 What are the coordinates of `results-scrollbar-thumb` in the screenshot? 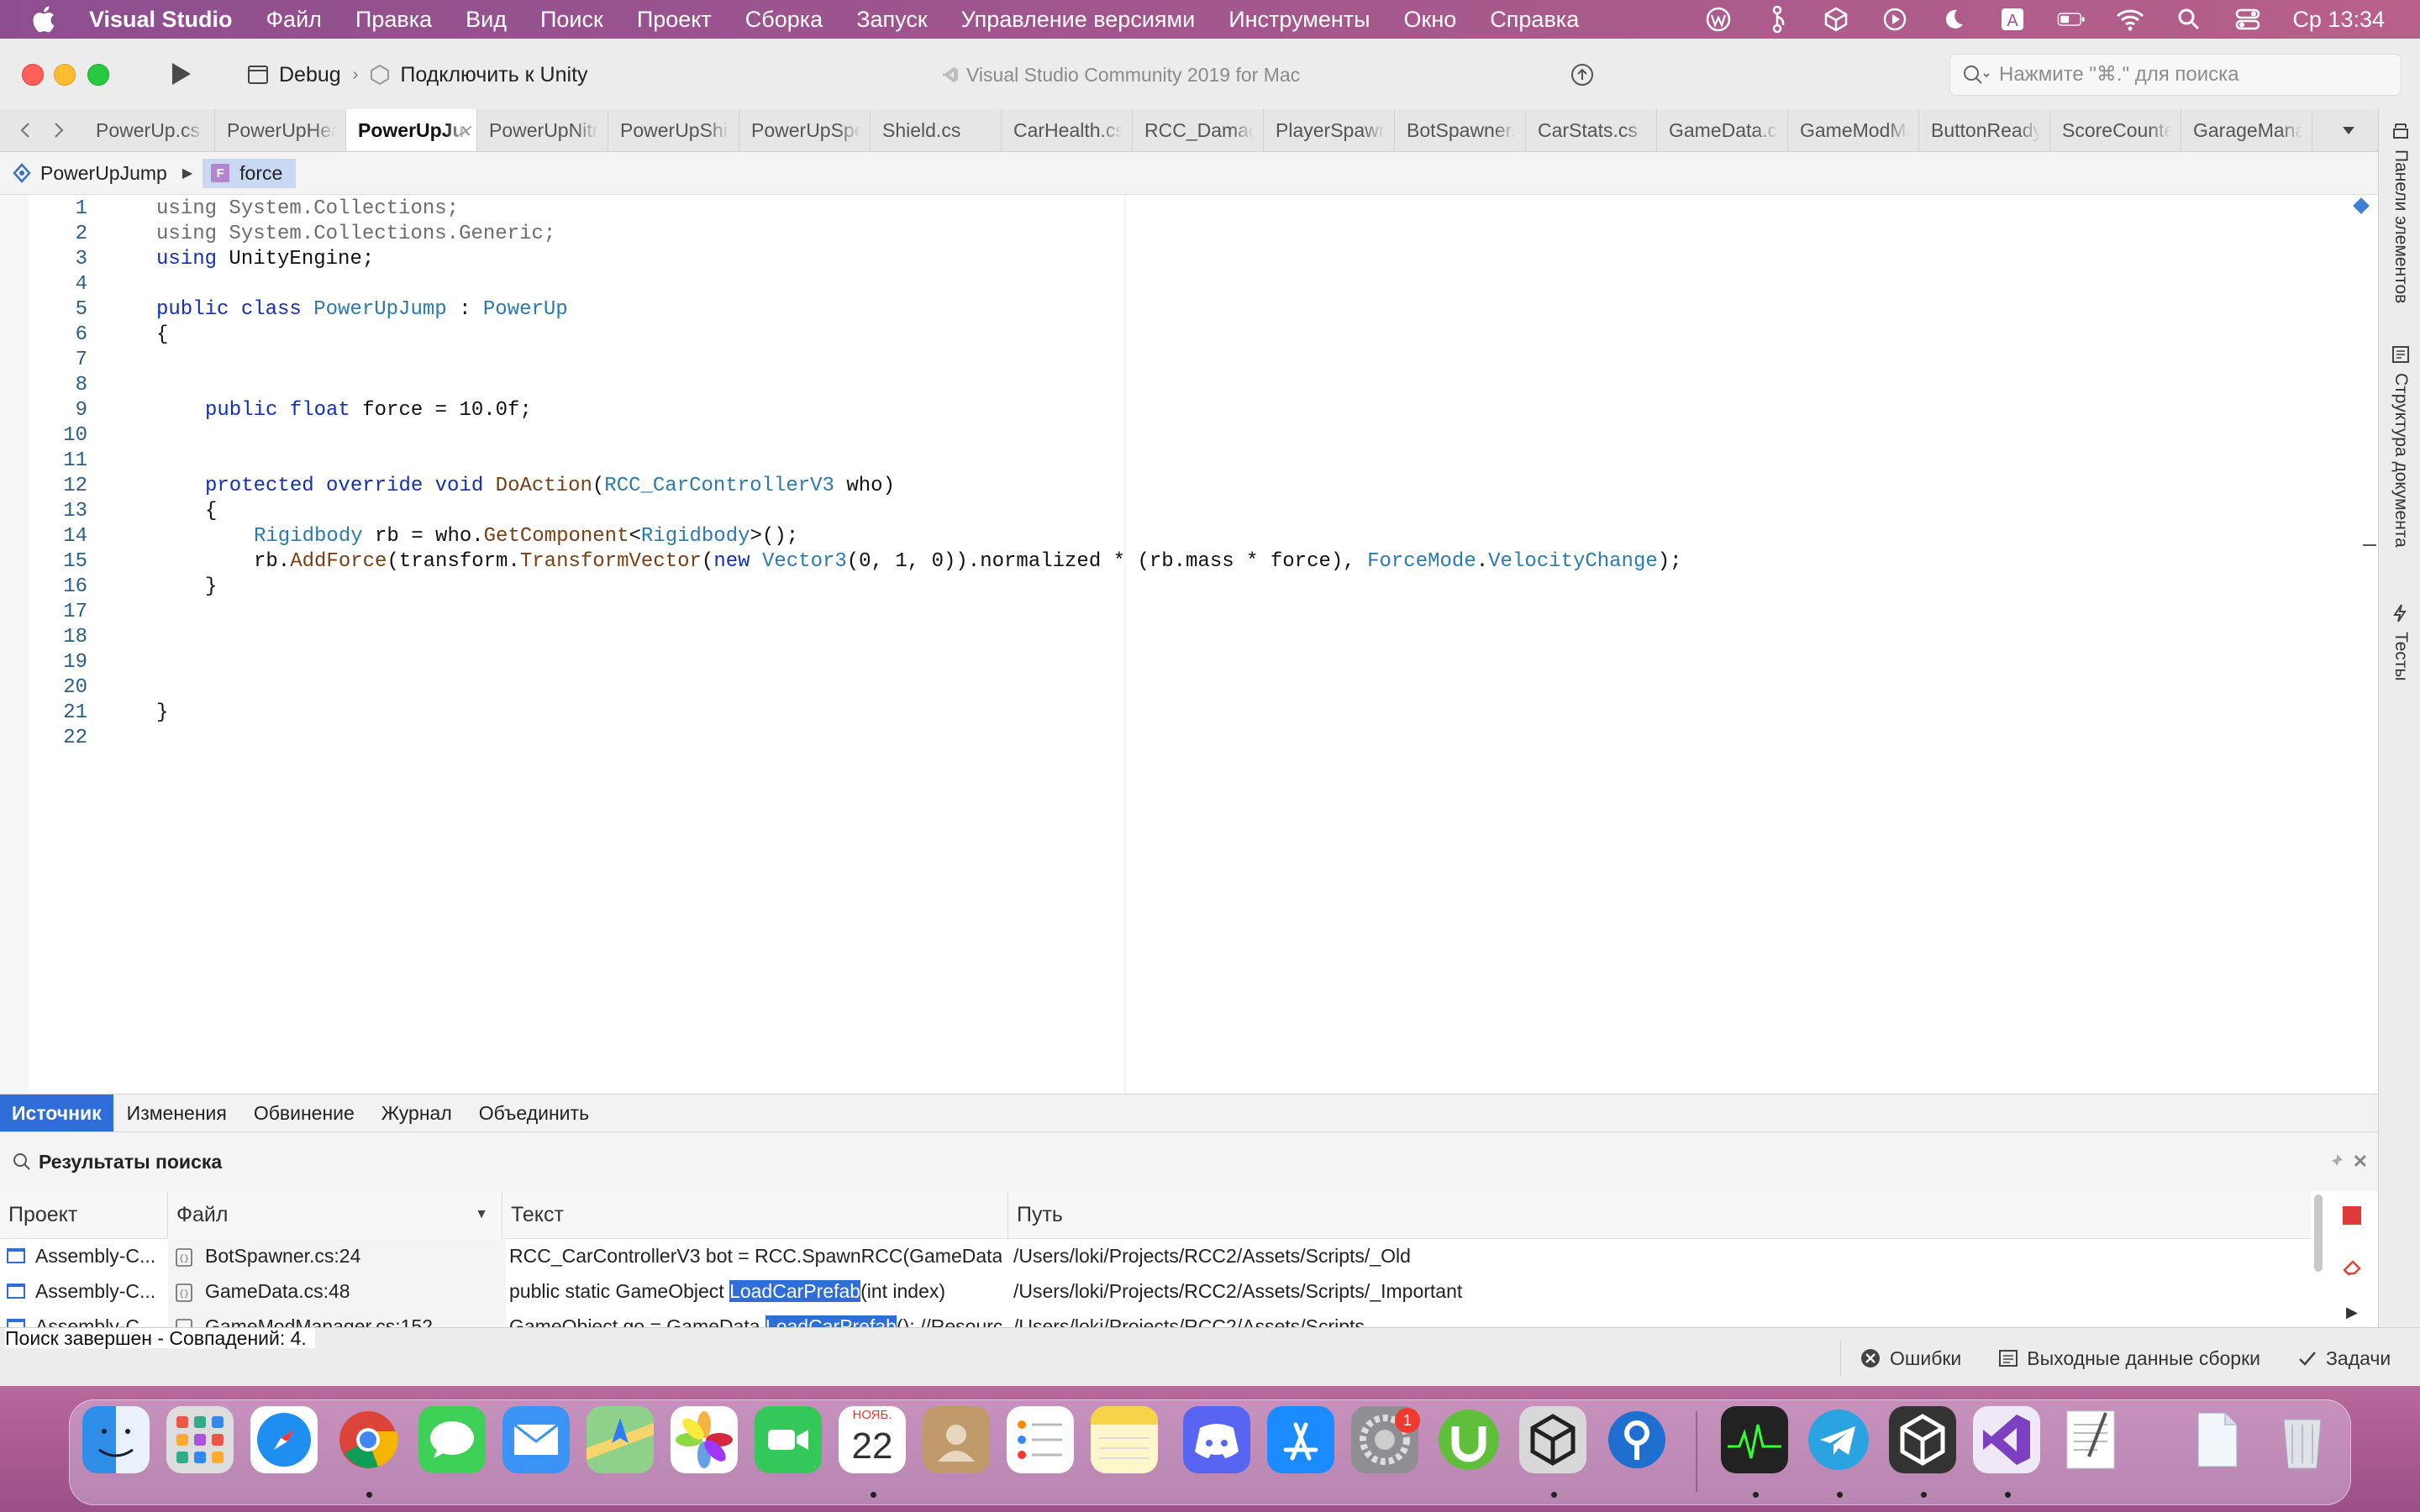 It's located at (2318, 1233).